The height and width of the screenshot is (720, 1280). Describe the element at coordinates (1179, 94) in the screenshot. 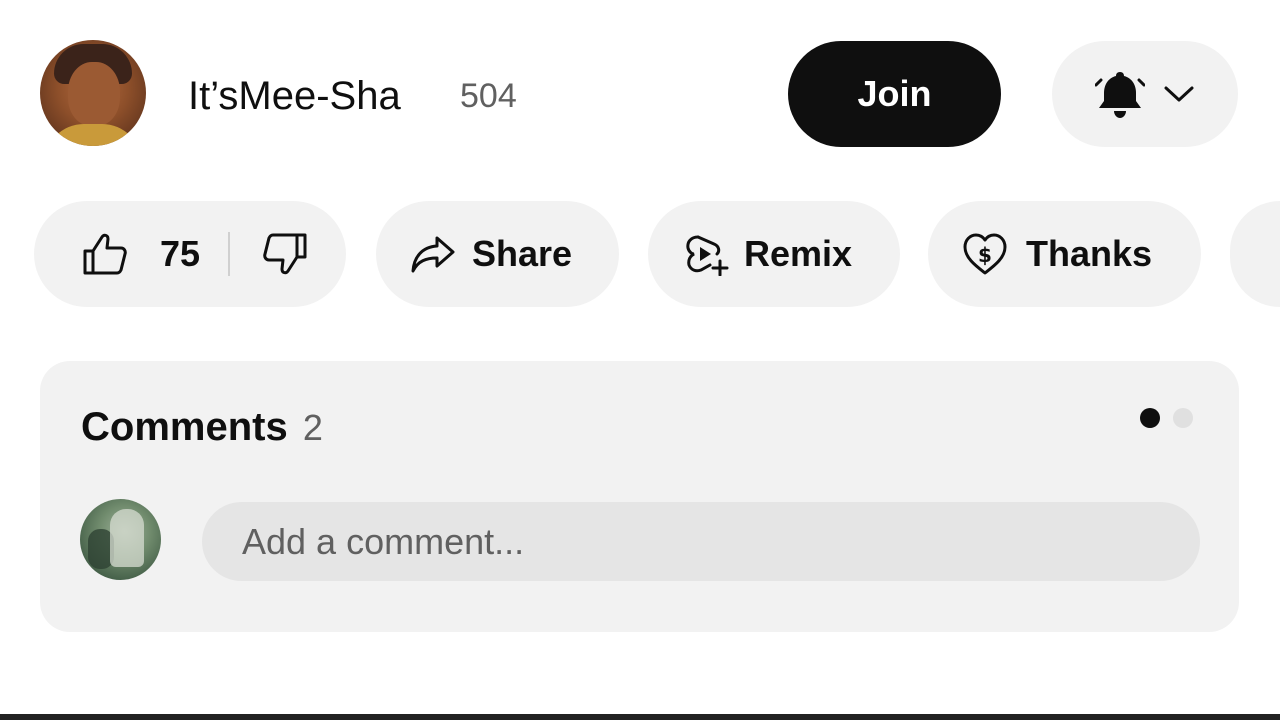

I see `chevron-down-icon` at that location.